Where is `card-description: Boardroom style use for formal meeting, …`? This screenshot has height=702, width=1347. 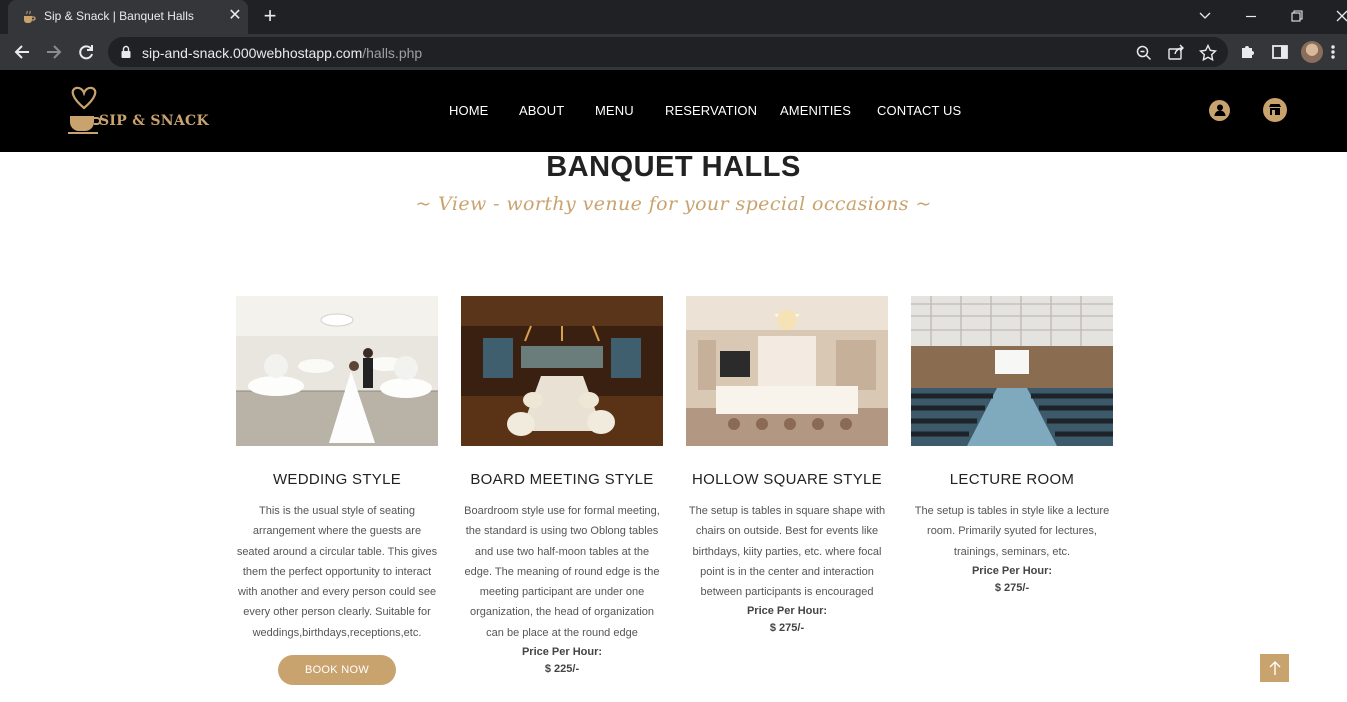 card-description: Boardroom style use for formal meeting, … is located at coordinates (562, 572).